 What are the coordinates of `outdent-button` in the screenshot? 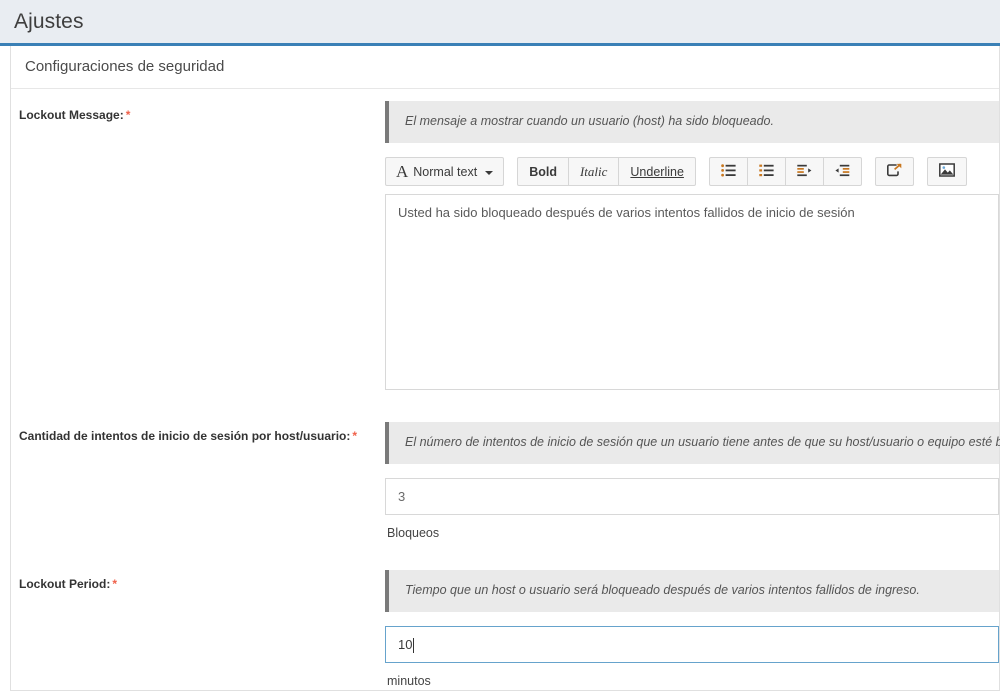 It's located at (842, 171).